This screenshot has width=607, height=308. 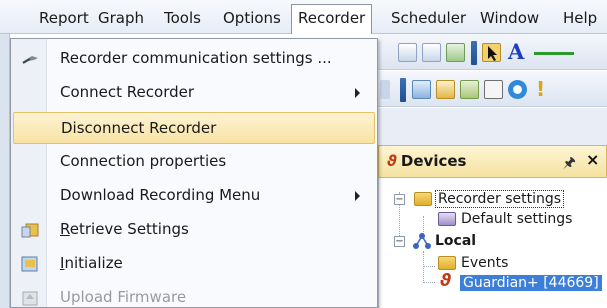 What do you see at coordinates (531, 283) in the screenshot?
I see `tree-item-guardian: Guardian+ [44669]` at bounding box center [531, 283].